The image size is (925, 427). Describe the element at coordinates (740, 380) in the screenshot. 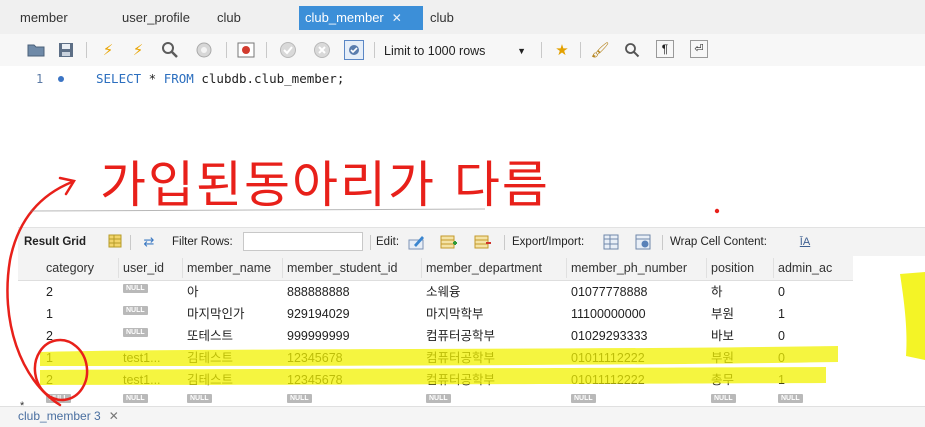

I see `table-cell: 총무` at that location.